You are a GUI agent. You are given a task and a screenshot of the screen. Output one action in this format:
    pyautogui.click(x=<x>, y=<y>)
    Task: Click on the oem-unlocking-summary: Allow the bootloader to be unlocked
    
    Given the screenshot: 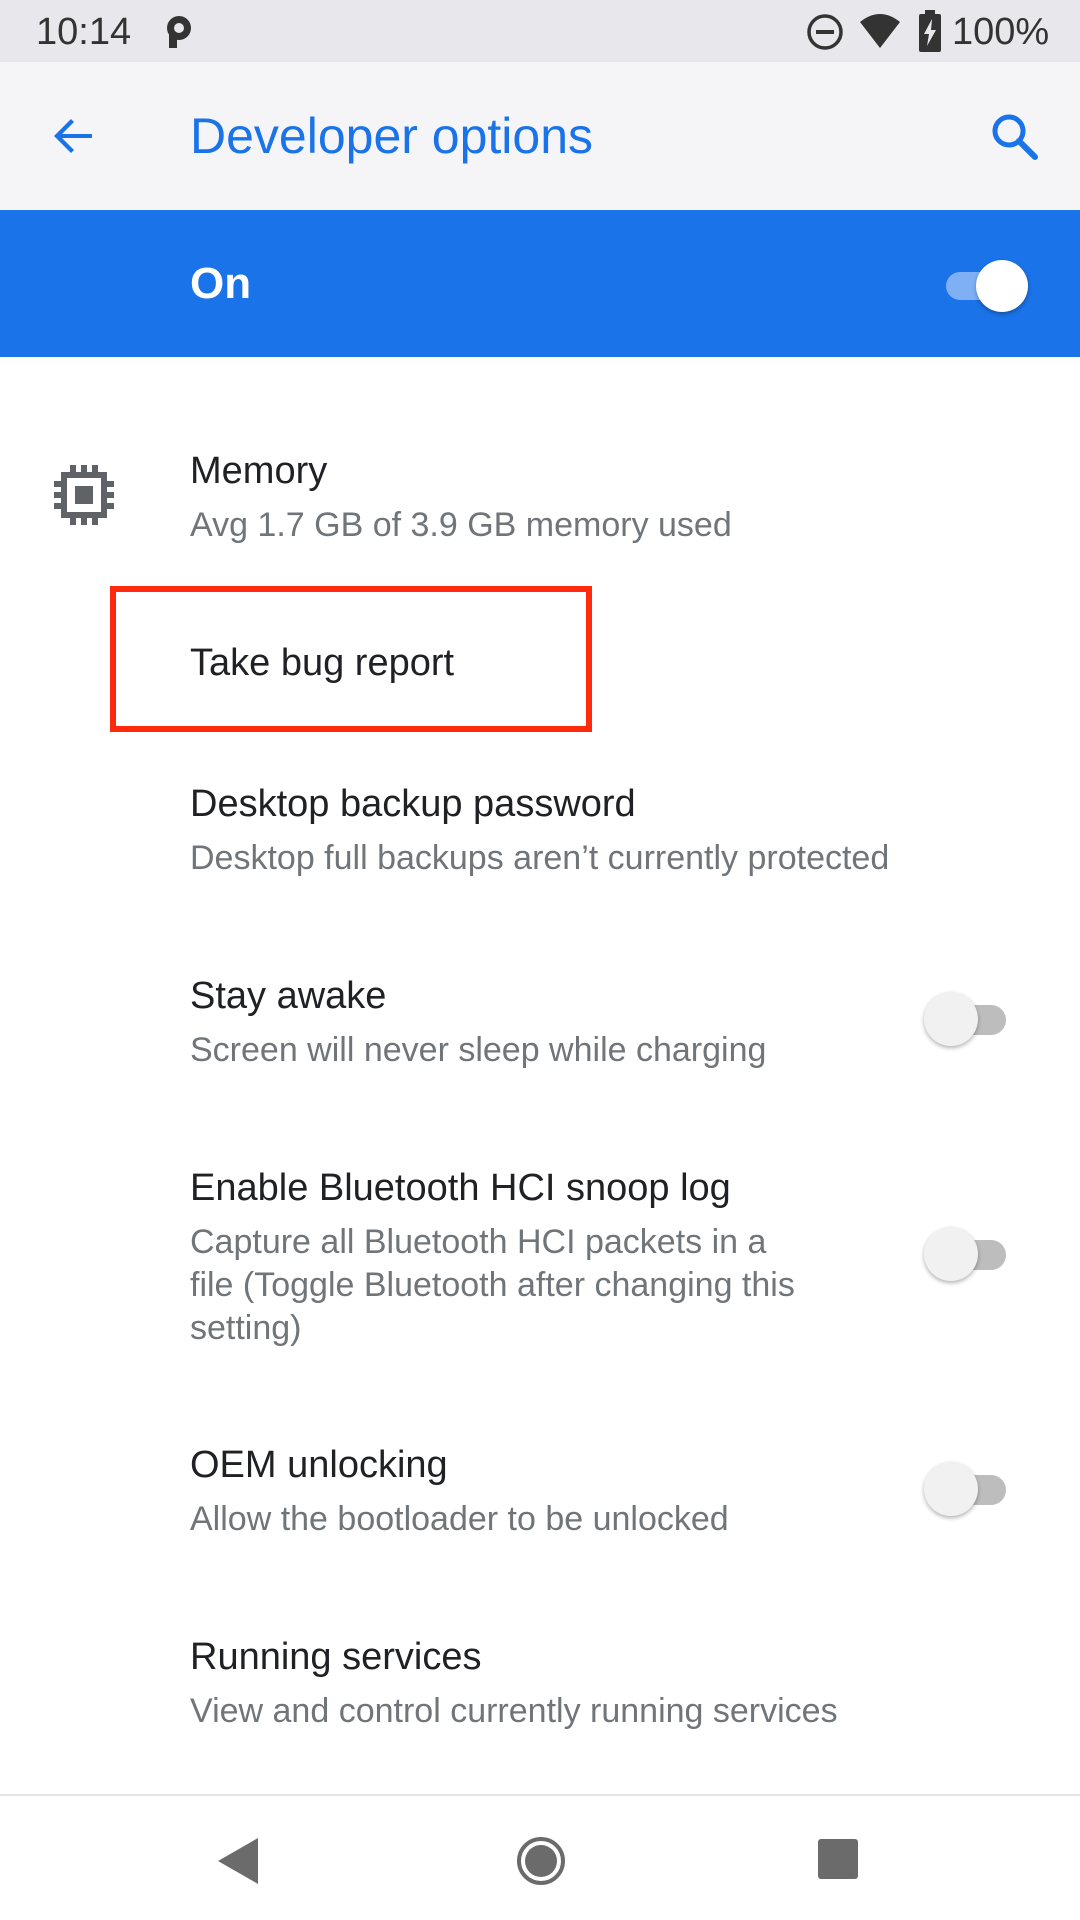 What is the action you would take?
    pyautogui.click(x=459, y=1519)
    